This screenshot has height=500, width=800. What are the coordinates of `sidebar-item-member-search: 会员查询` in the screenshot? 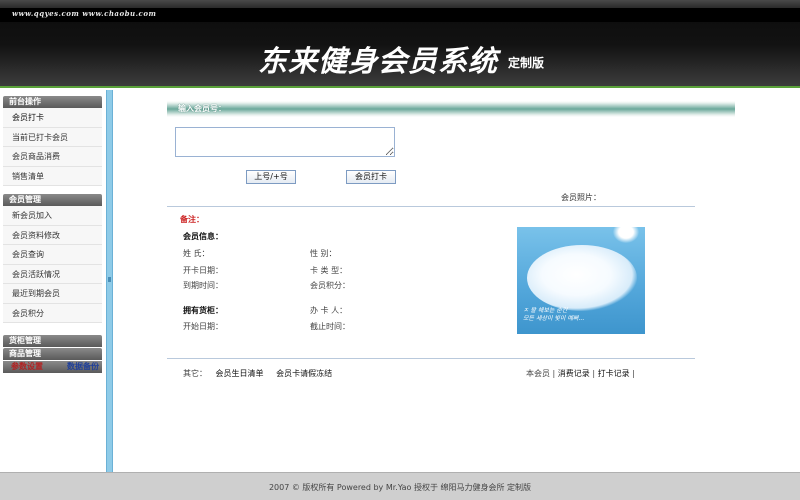 It's located at (52, 255).